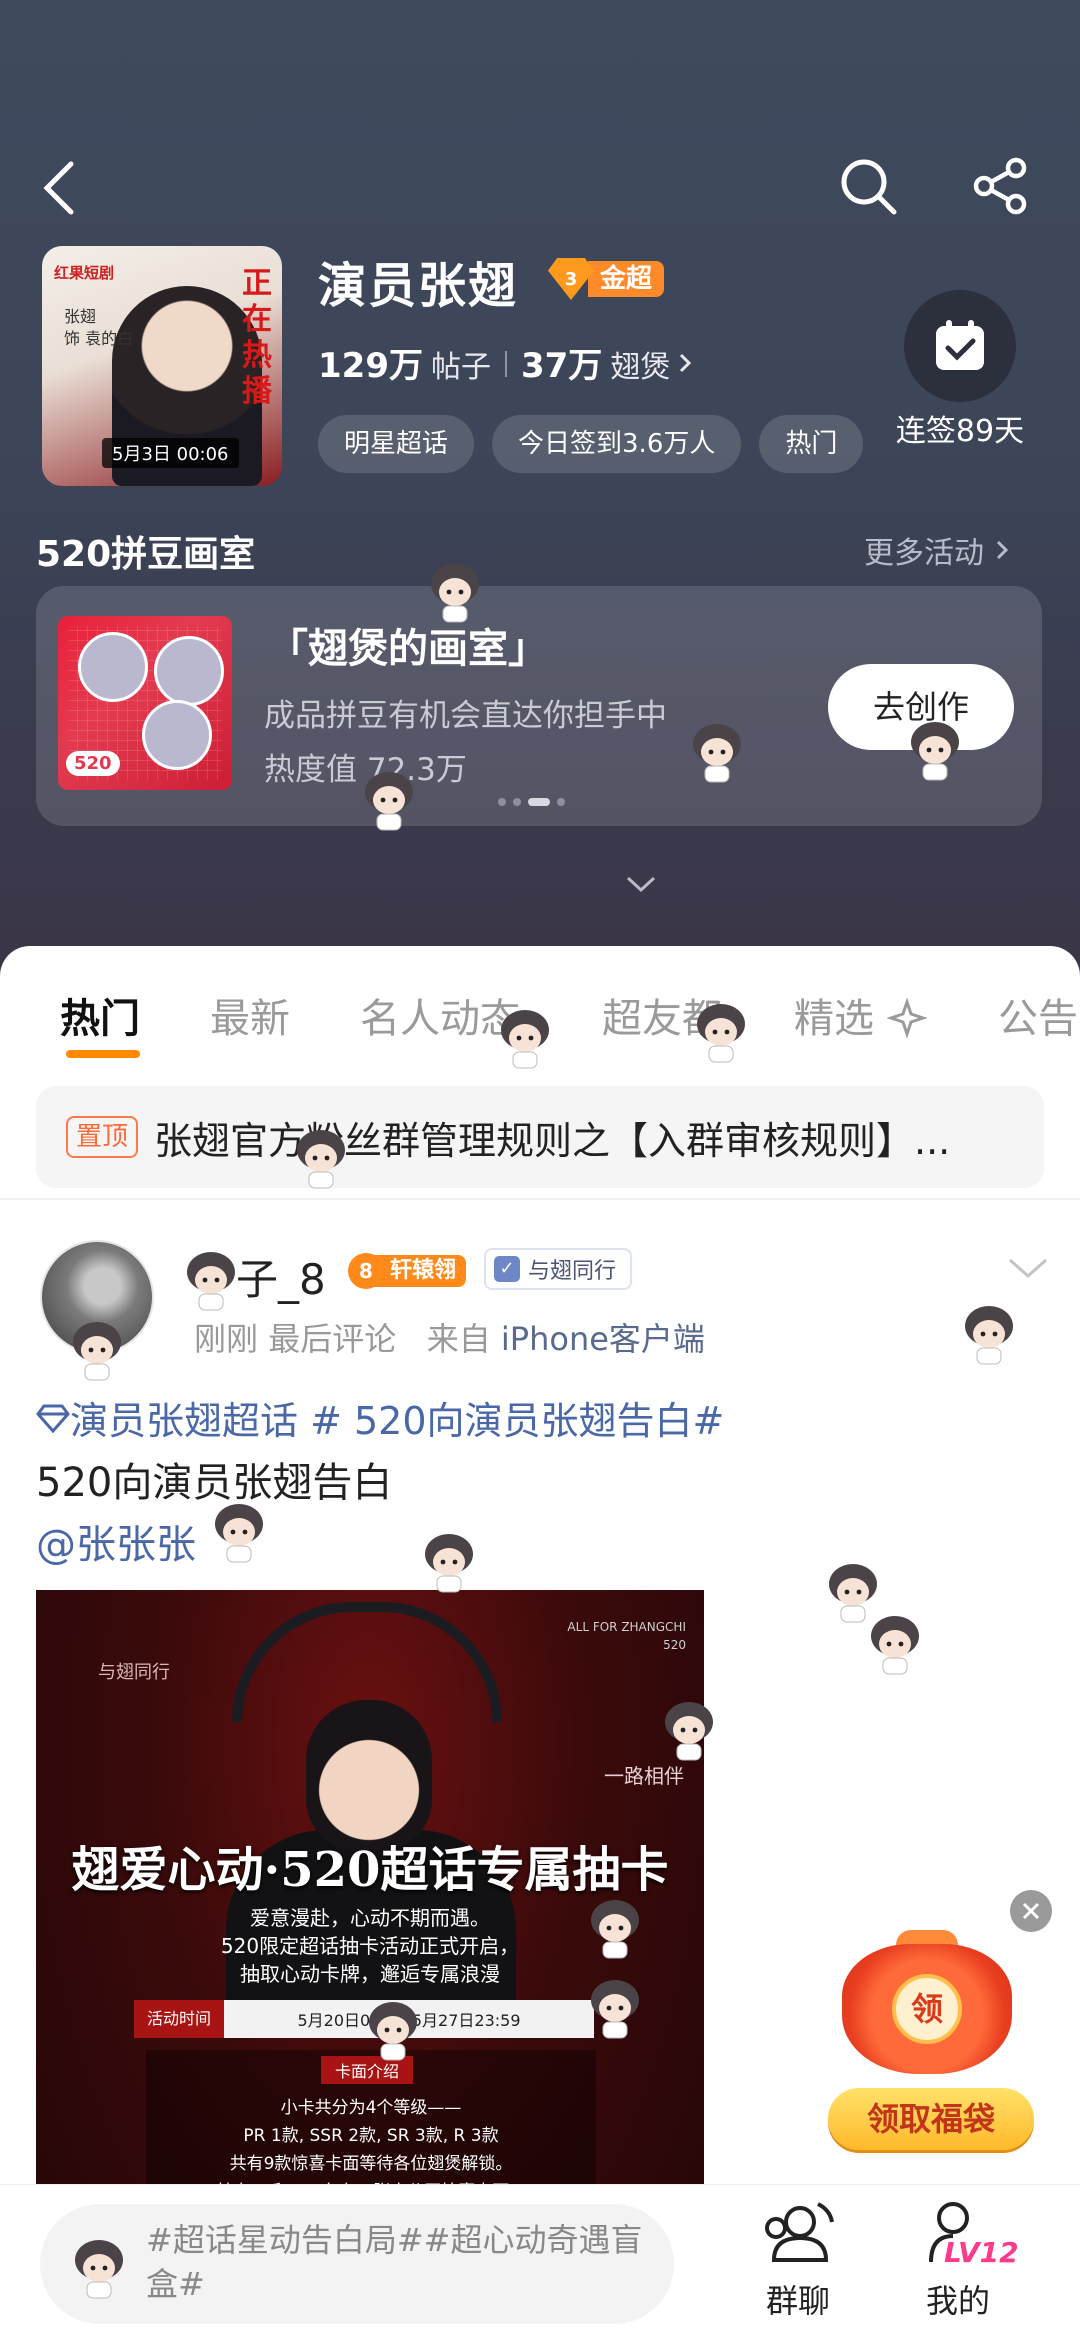 The width and height of the screenshot is (1080, 2344). I want to click on tab-super-friends: 超友都, so click(662, 1015).